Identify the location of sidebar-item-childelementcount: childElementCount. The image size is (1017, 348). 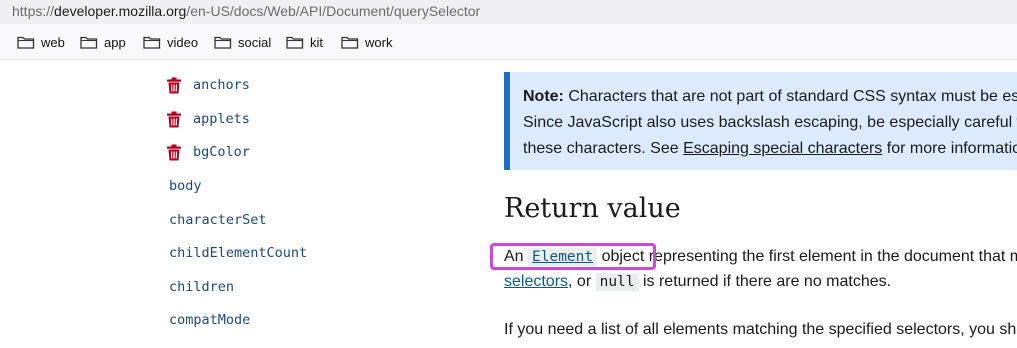
(238, 253).